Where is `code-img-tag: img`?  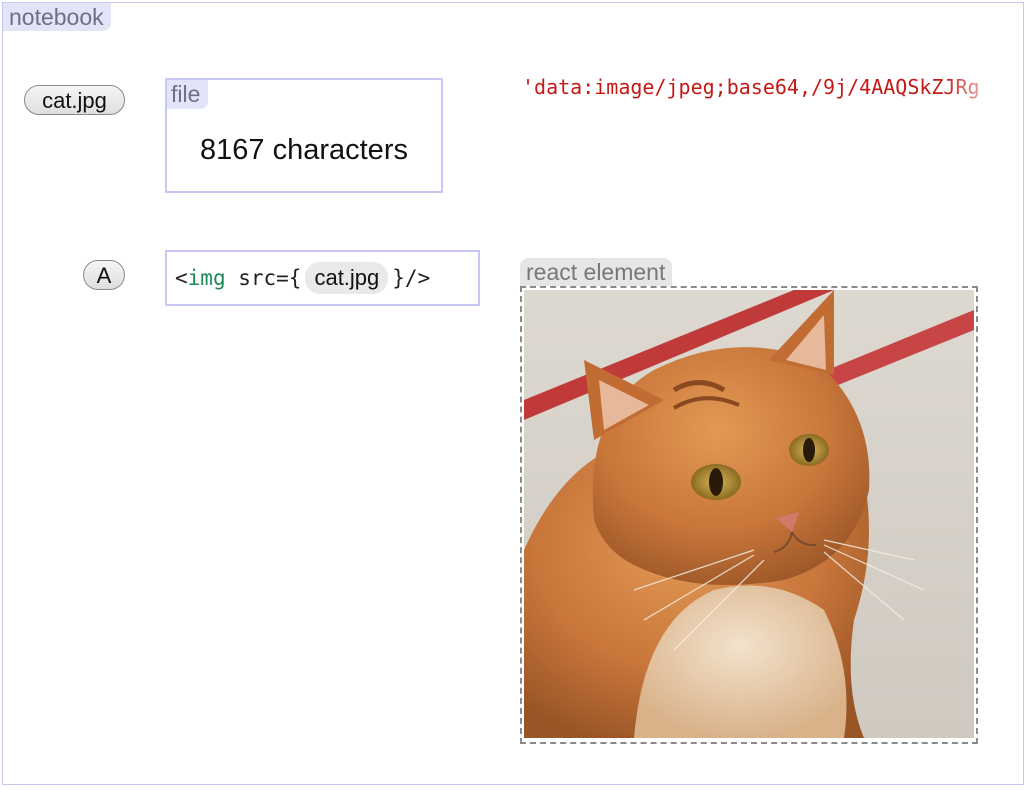
code-img-tag: img is located at coordinates (206, 278).